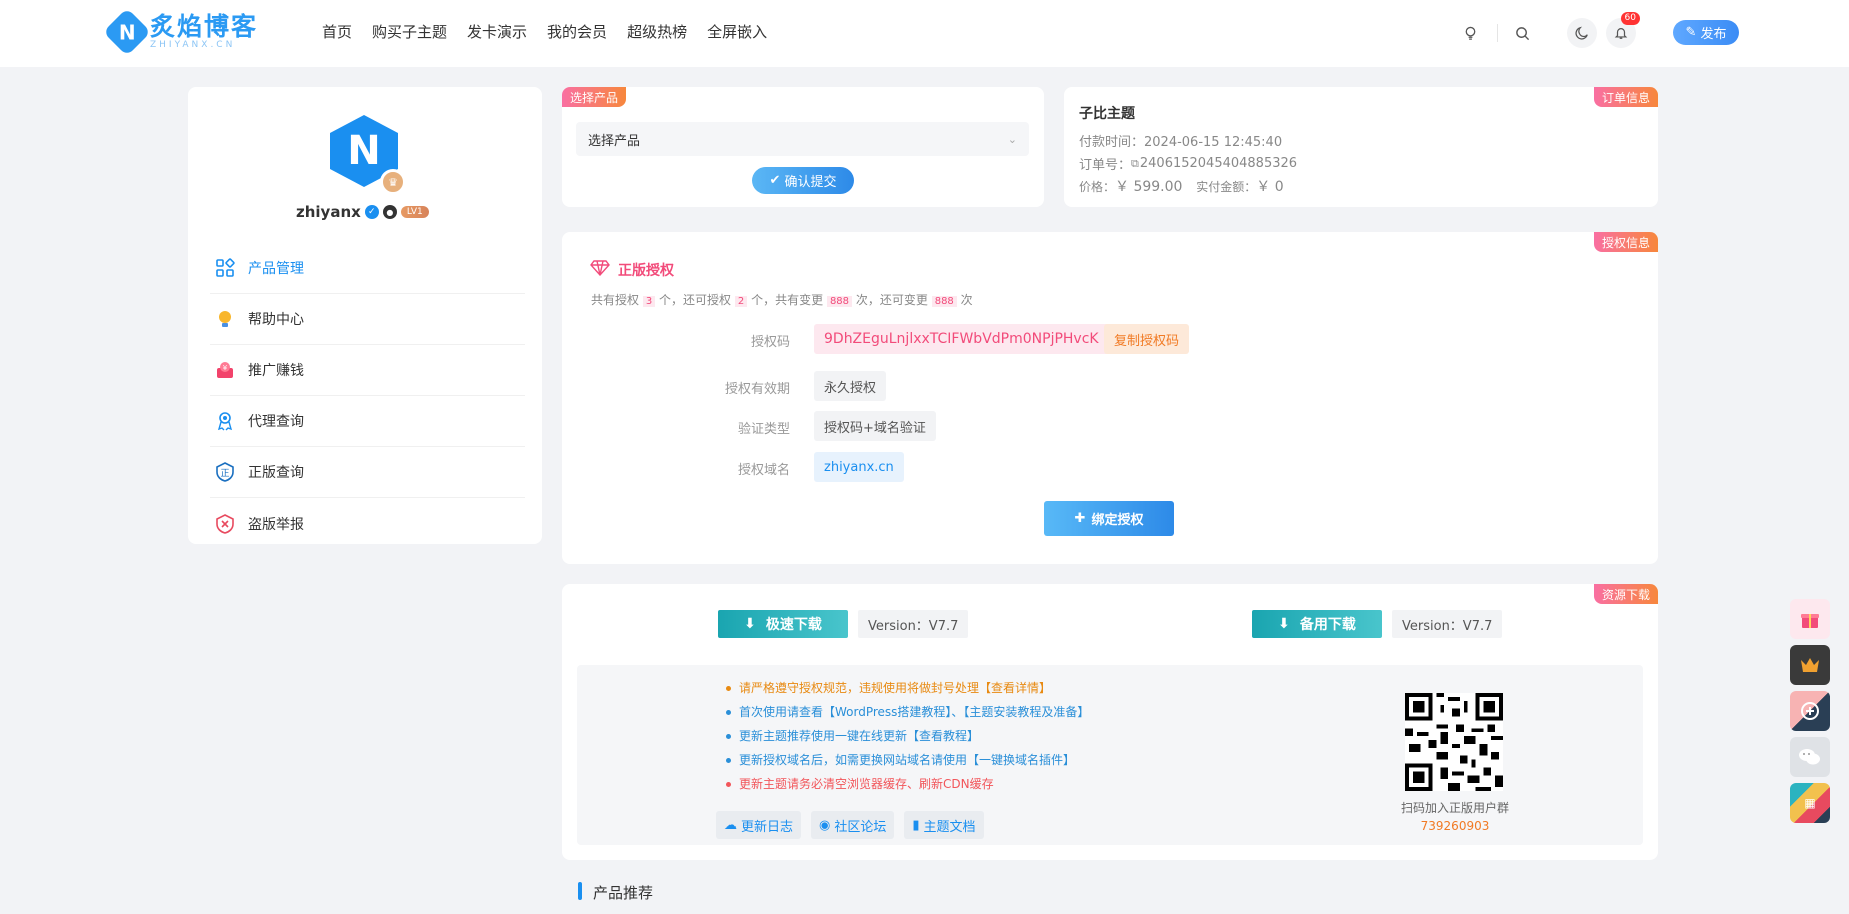 The image size is (1849, 914). I want to click on level-badge: LV1, so click(414, 212).